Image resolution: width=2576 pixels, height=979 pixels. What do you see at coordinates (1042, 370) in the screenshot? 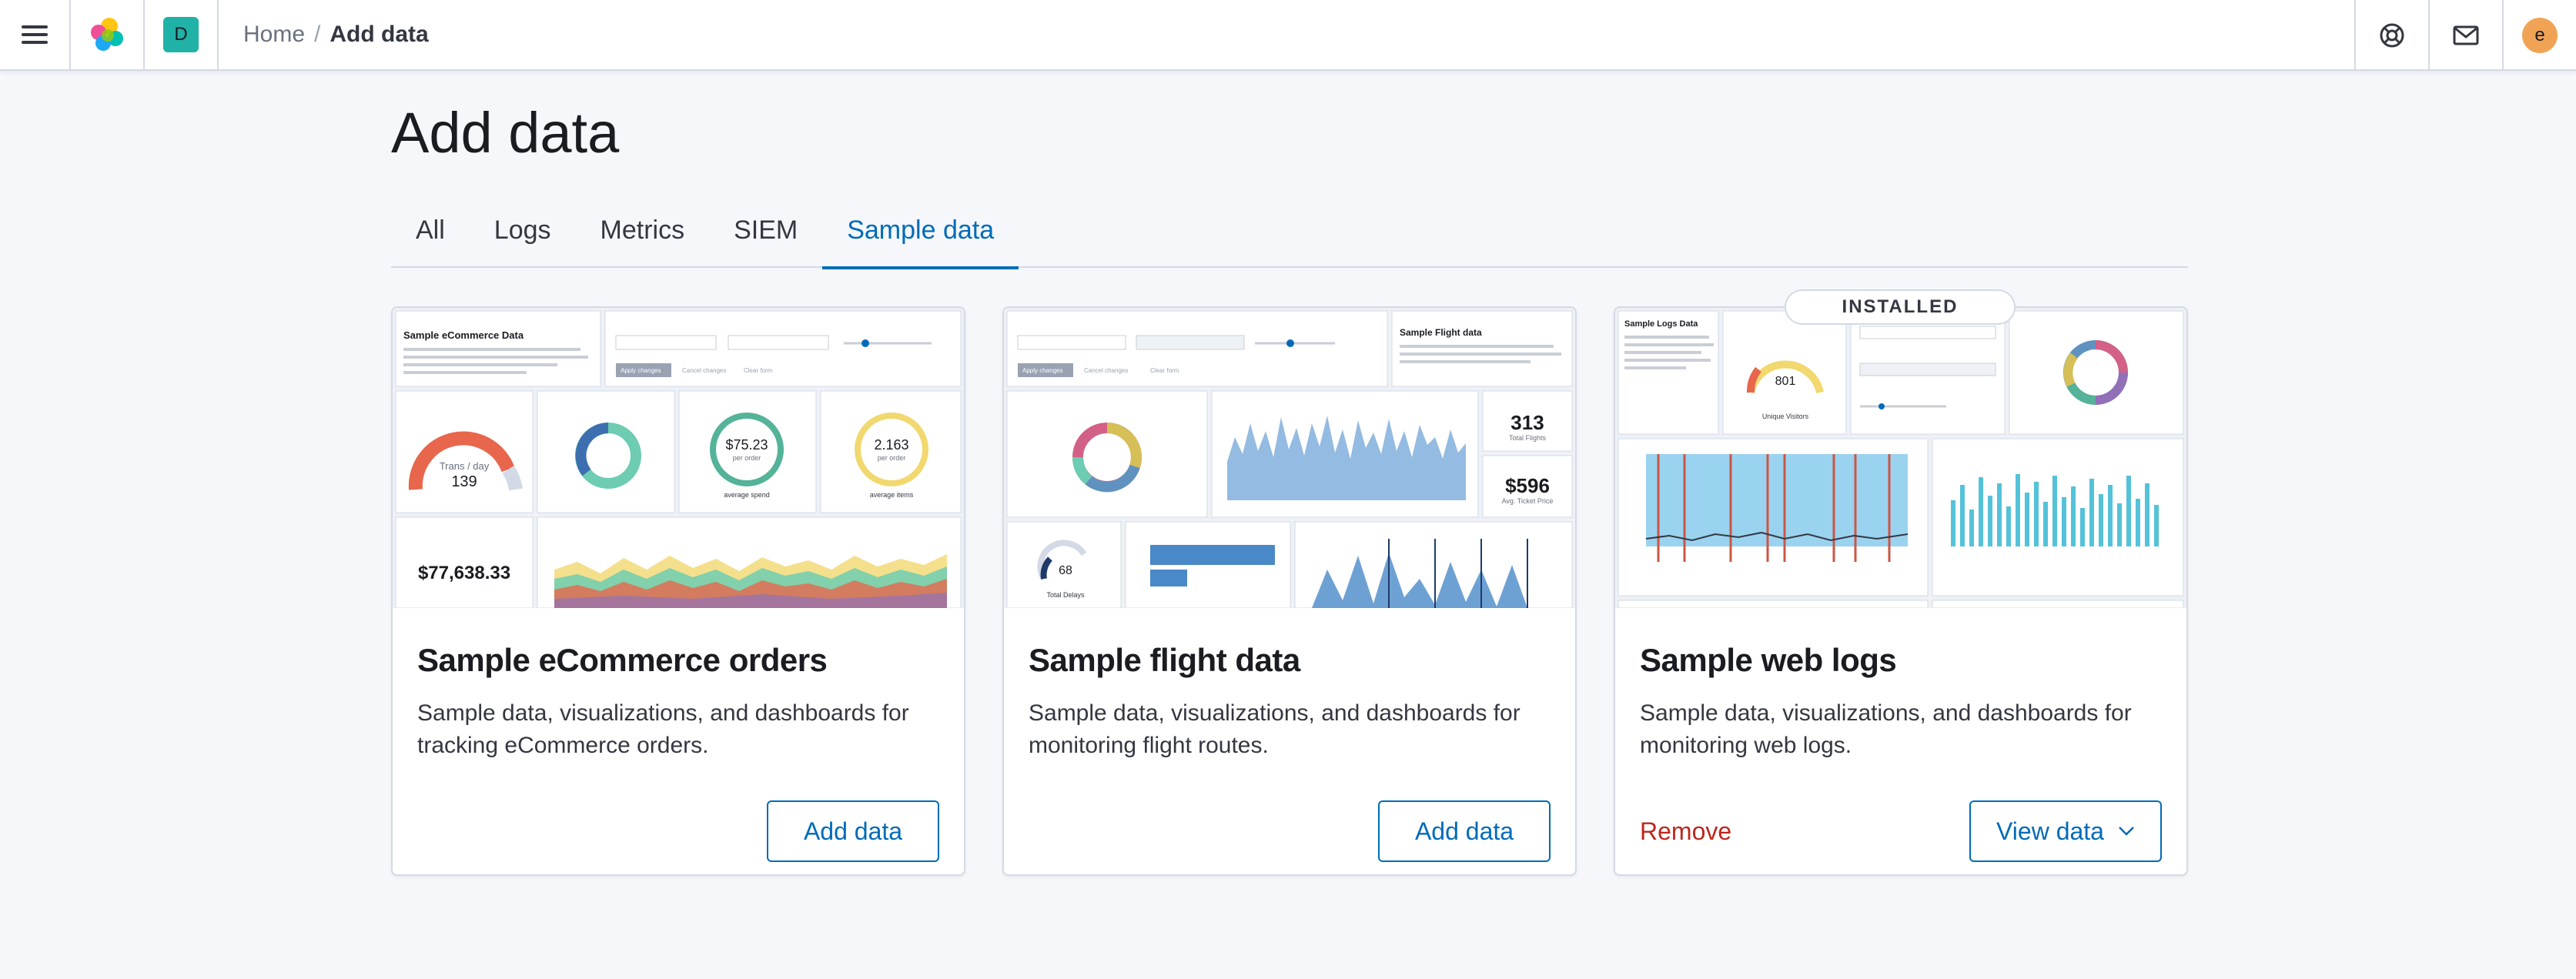
I see `flights-preview-apply: Apply changes` at bounding box center [1042, 370].